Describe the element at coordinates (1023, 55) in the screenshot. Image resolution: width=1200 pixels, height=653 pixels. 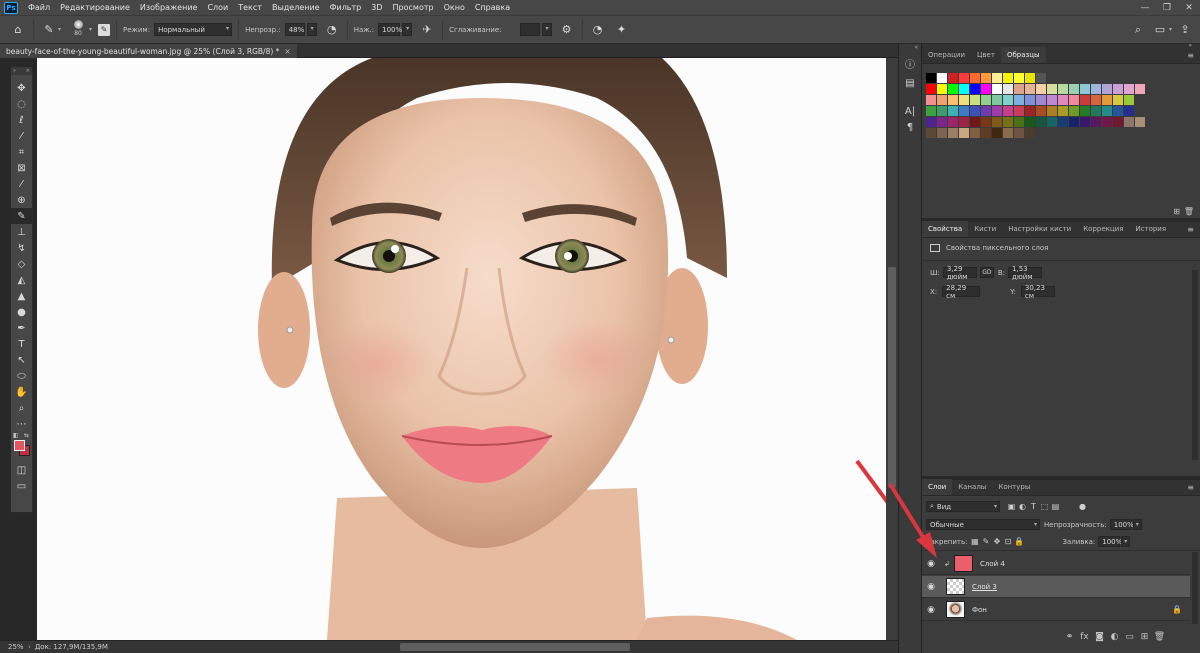
I see `tab-swatches: Образцы` at that location.